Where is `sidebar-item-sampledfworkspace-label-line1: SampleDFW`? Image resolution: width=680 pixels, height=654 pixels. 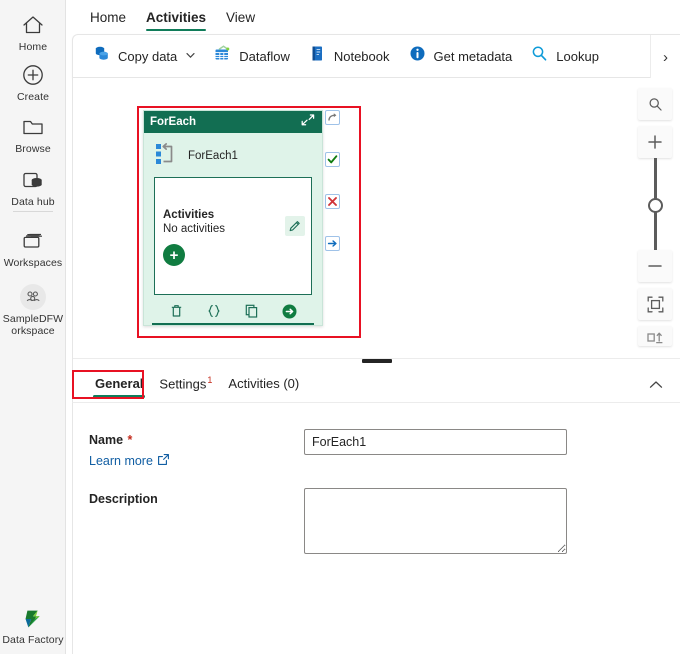
sidebar-item-sampledfworkspace-label-line1: SampleDFW is located at coordinates (33, 319).